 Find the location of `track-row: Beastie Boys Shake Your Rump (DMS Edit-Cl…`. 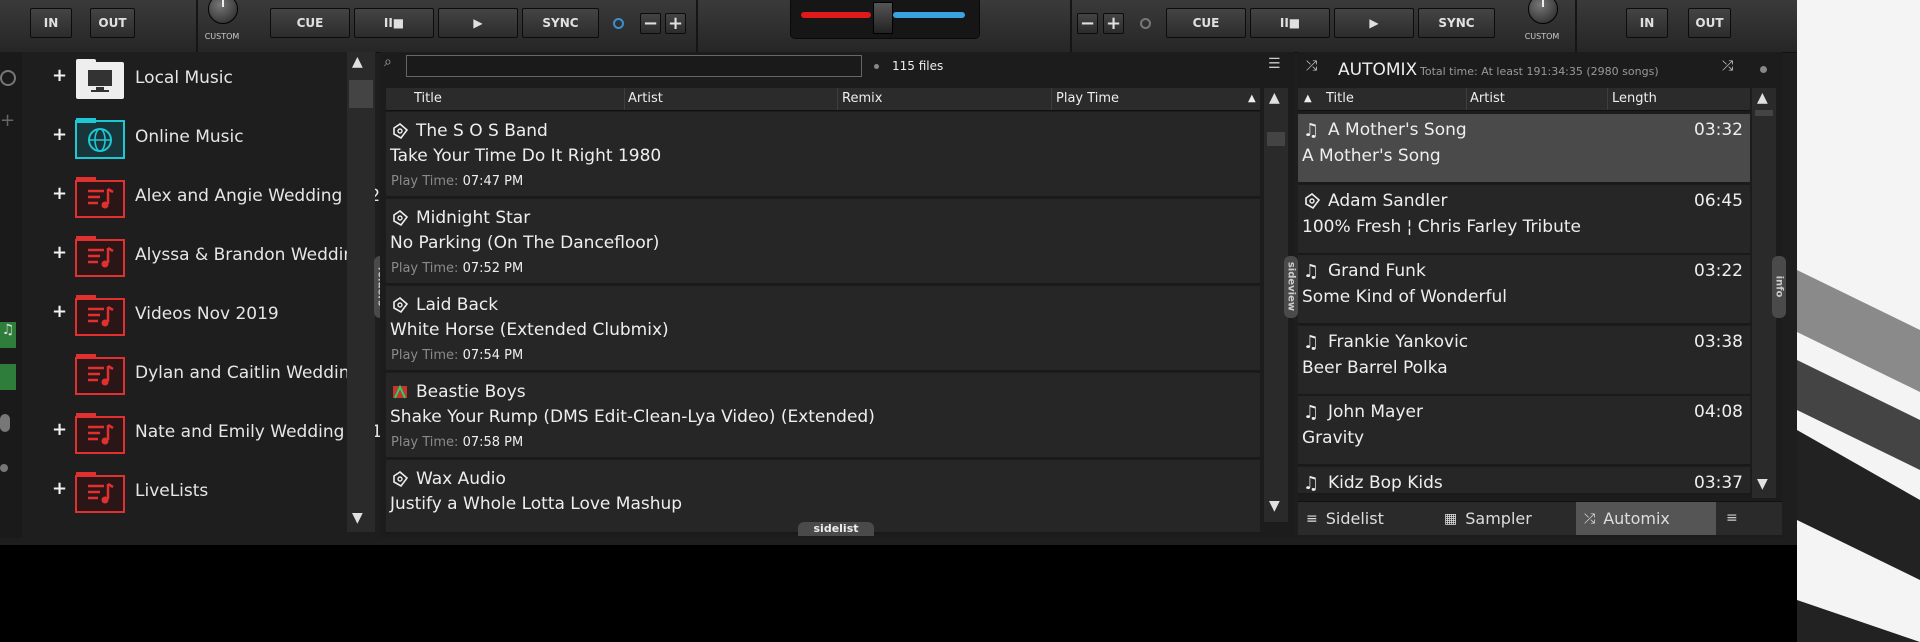

track-row: Beastie Boys Shake Your Rump (DMS Edit-Cl… is located at coordinates (823, 416).